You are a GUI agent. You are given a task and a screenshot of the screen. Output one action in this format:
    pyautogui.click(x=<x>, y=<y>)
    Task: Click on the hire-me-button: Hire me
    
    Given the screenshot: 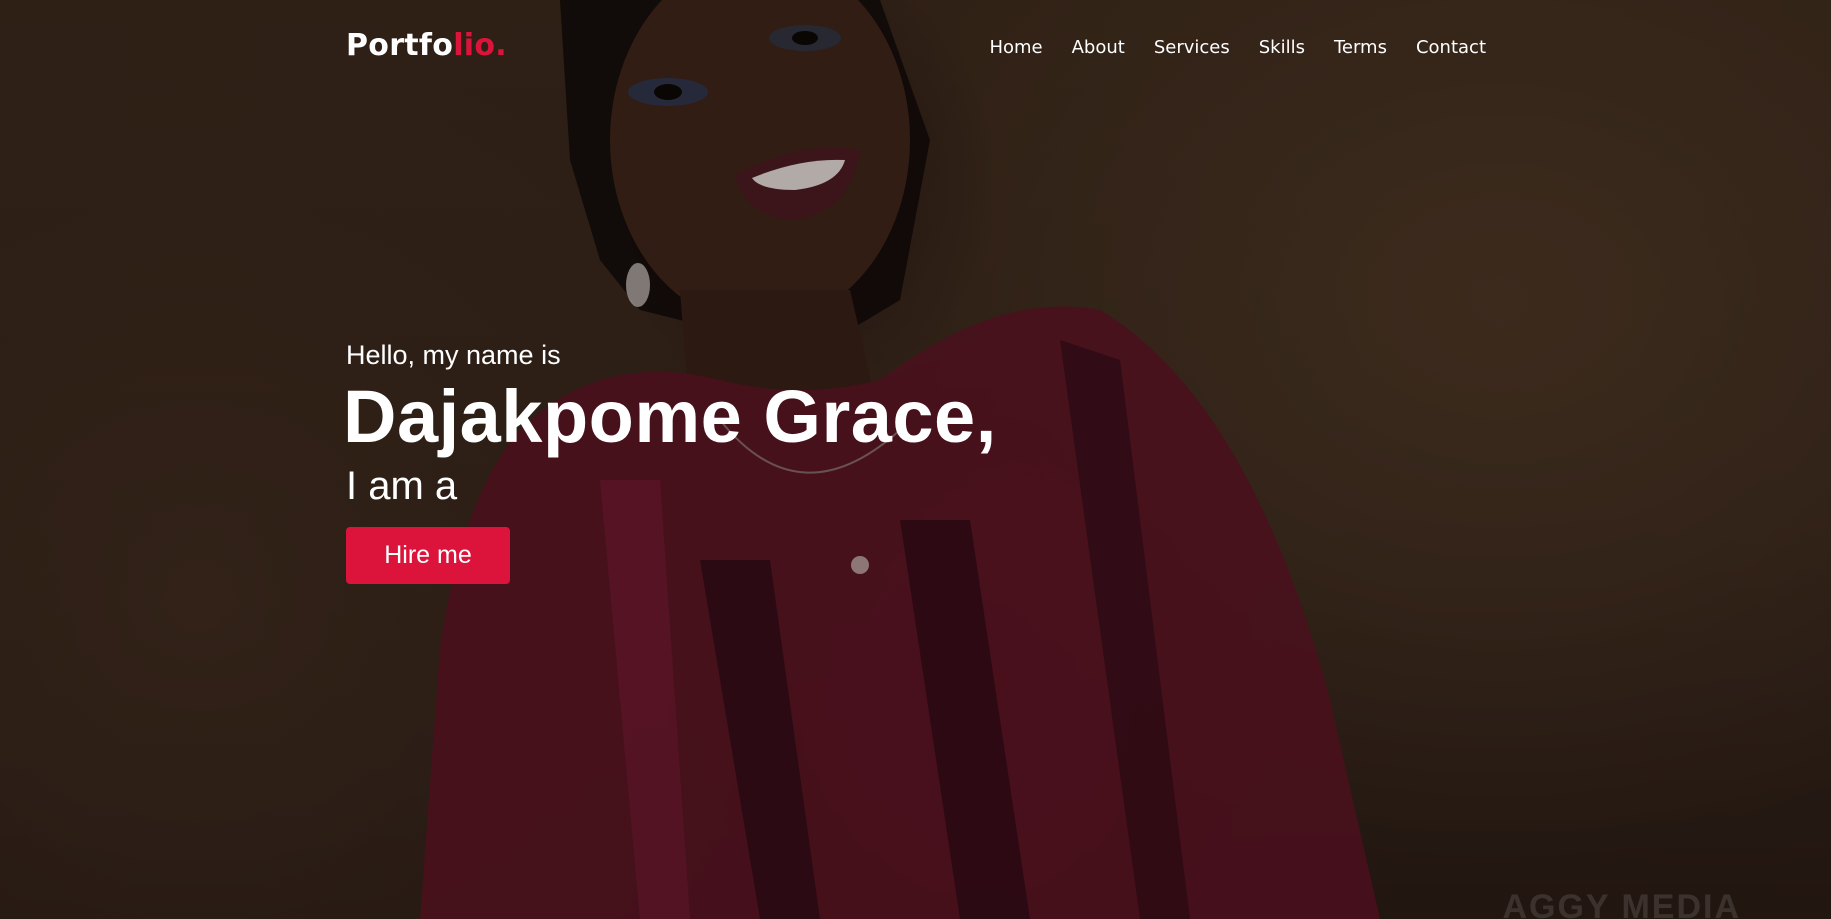 What is the action you would take?
    pyautogui.click(x=428, y=555)
    